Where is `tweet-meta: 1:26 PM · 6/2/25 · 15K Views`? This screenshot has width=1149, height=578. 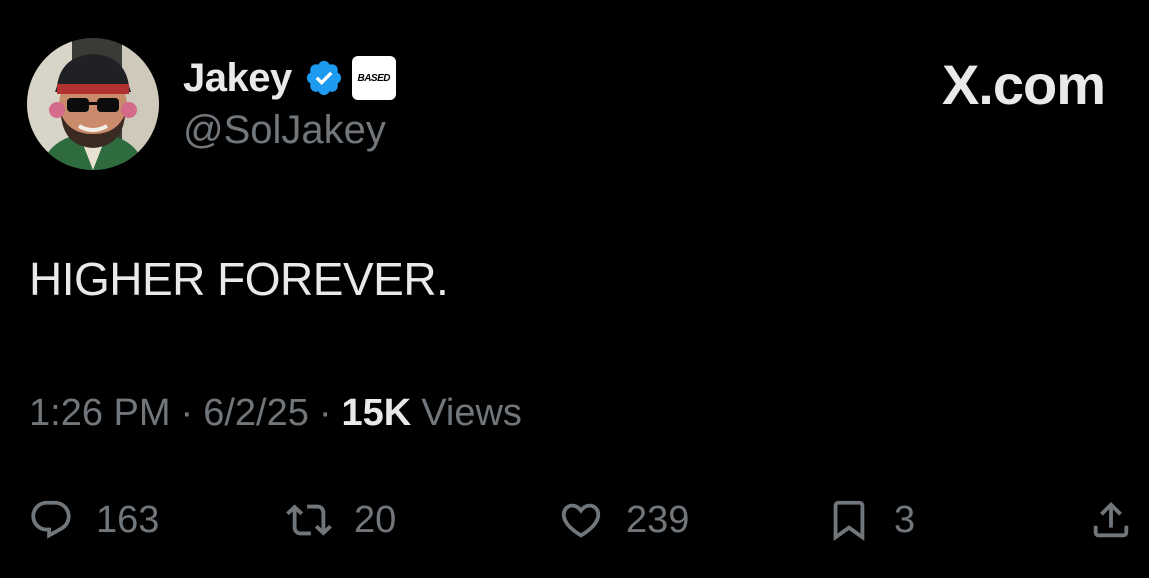
tweet-meta: 1:26 PM · 6/2/25 · 15K Views is located at coordinates (275, 413).